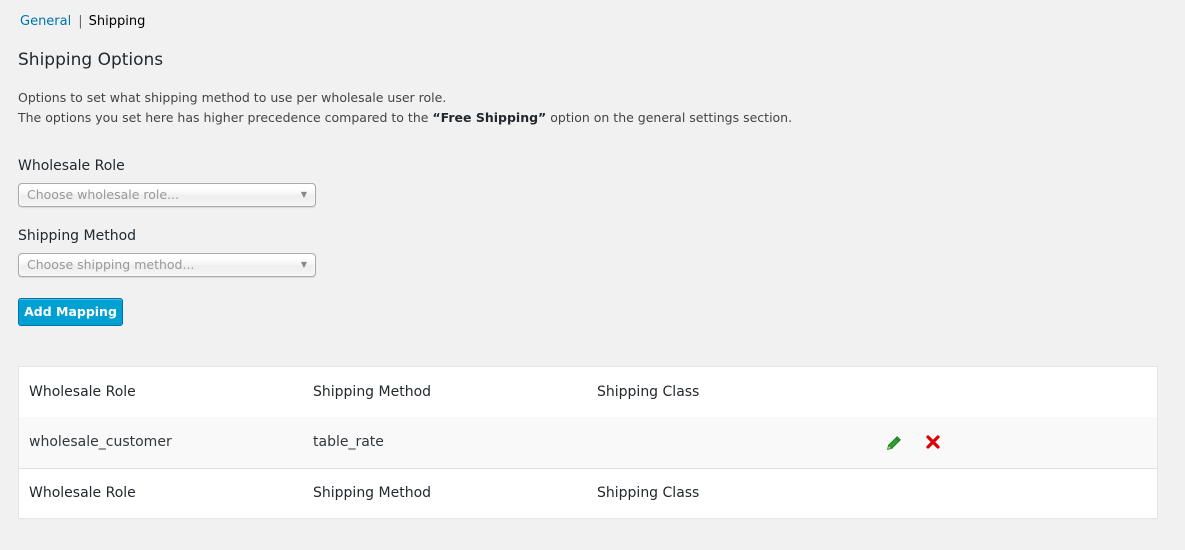 The image size is (1185, 550). I want to click on footer-shipping-method: Shipping Method, so click(372, 493).